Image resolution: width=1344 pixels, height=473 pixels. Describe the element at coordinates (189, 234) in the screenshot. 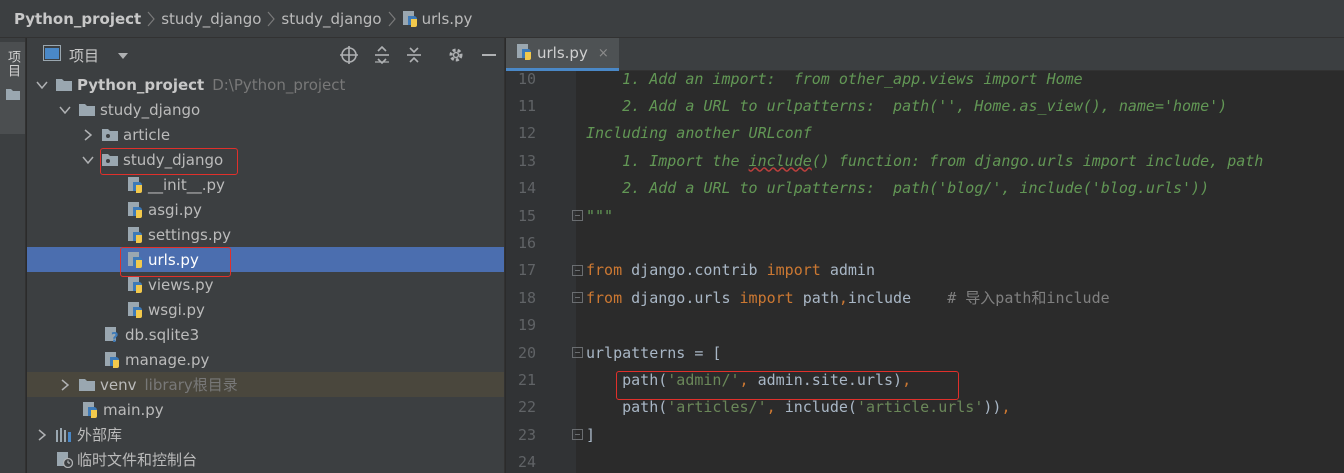

I see `tree-item-label: settings.py` at that location.